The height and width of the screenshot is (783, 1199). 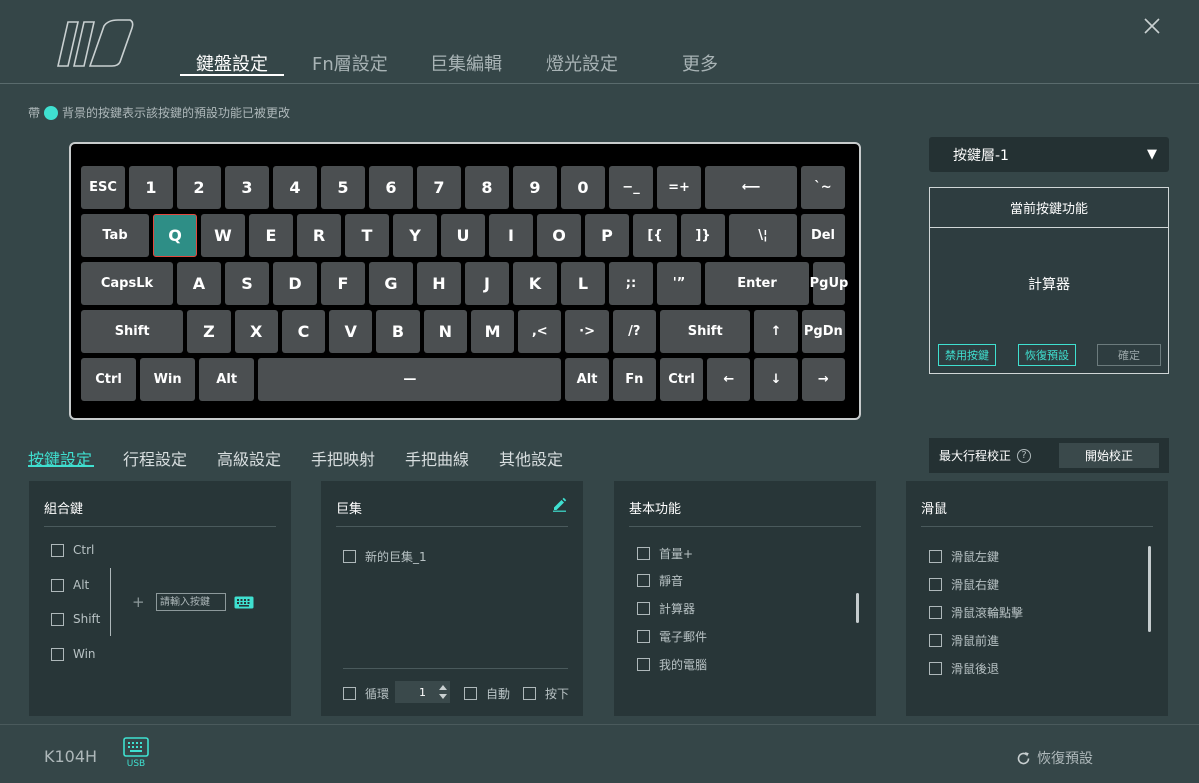 What do you see at coordinates (439, 283) in the screenshot?
I see `key-2-6: H` at bounding box center [439, 283].